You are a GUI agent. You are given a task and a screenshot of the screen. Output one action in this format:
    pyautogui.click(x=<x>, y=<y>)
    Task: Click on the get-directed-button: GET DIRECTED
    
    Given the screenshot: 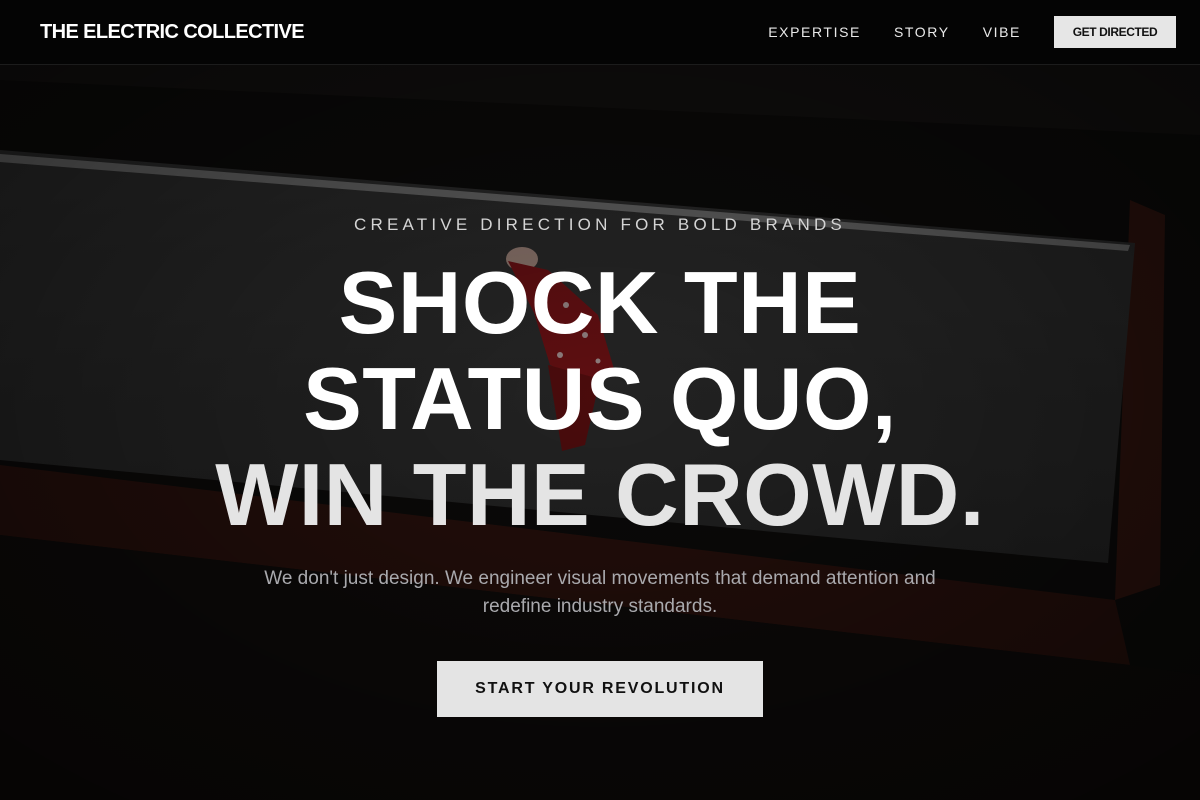 What is the action you would take?
    pyautogui.click(x=1115, y=32)
    